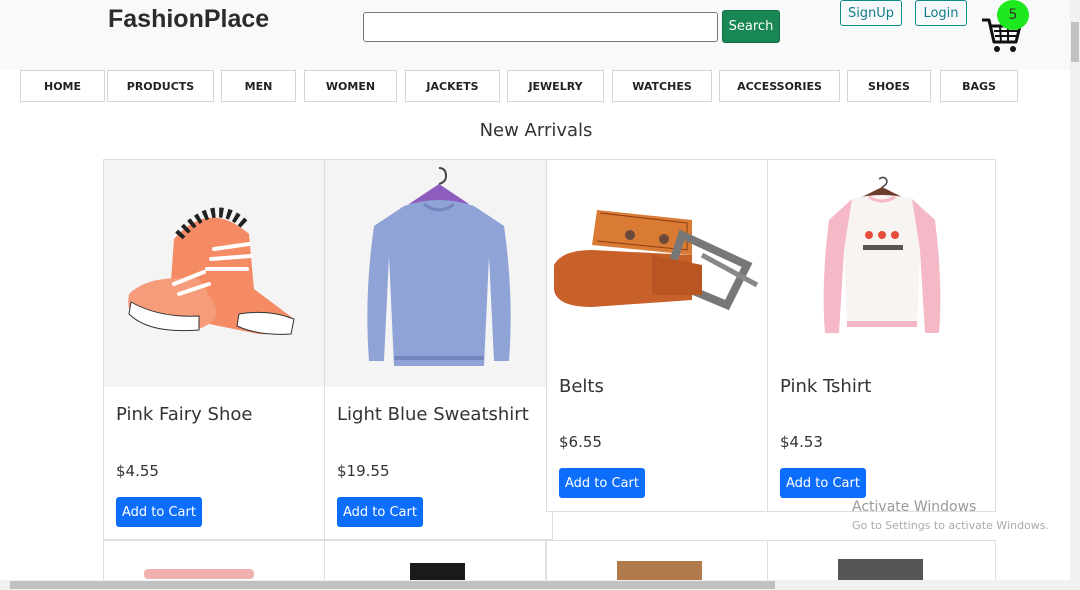  Describe the element at coordinates (258, 86) in the screenshot. I see `nav-item-men: MEN` at that location.